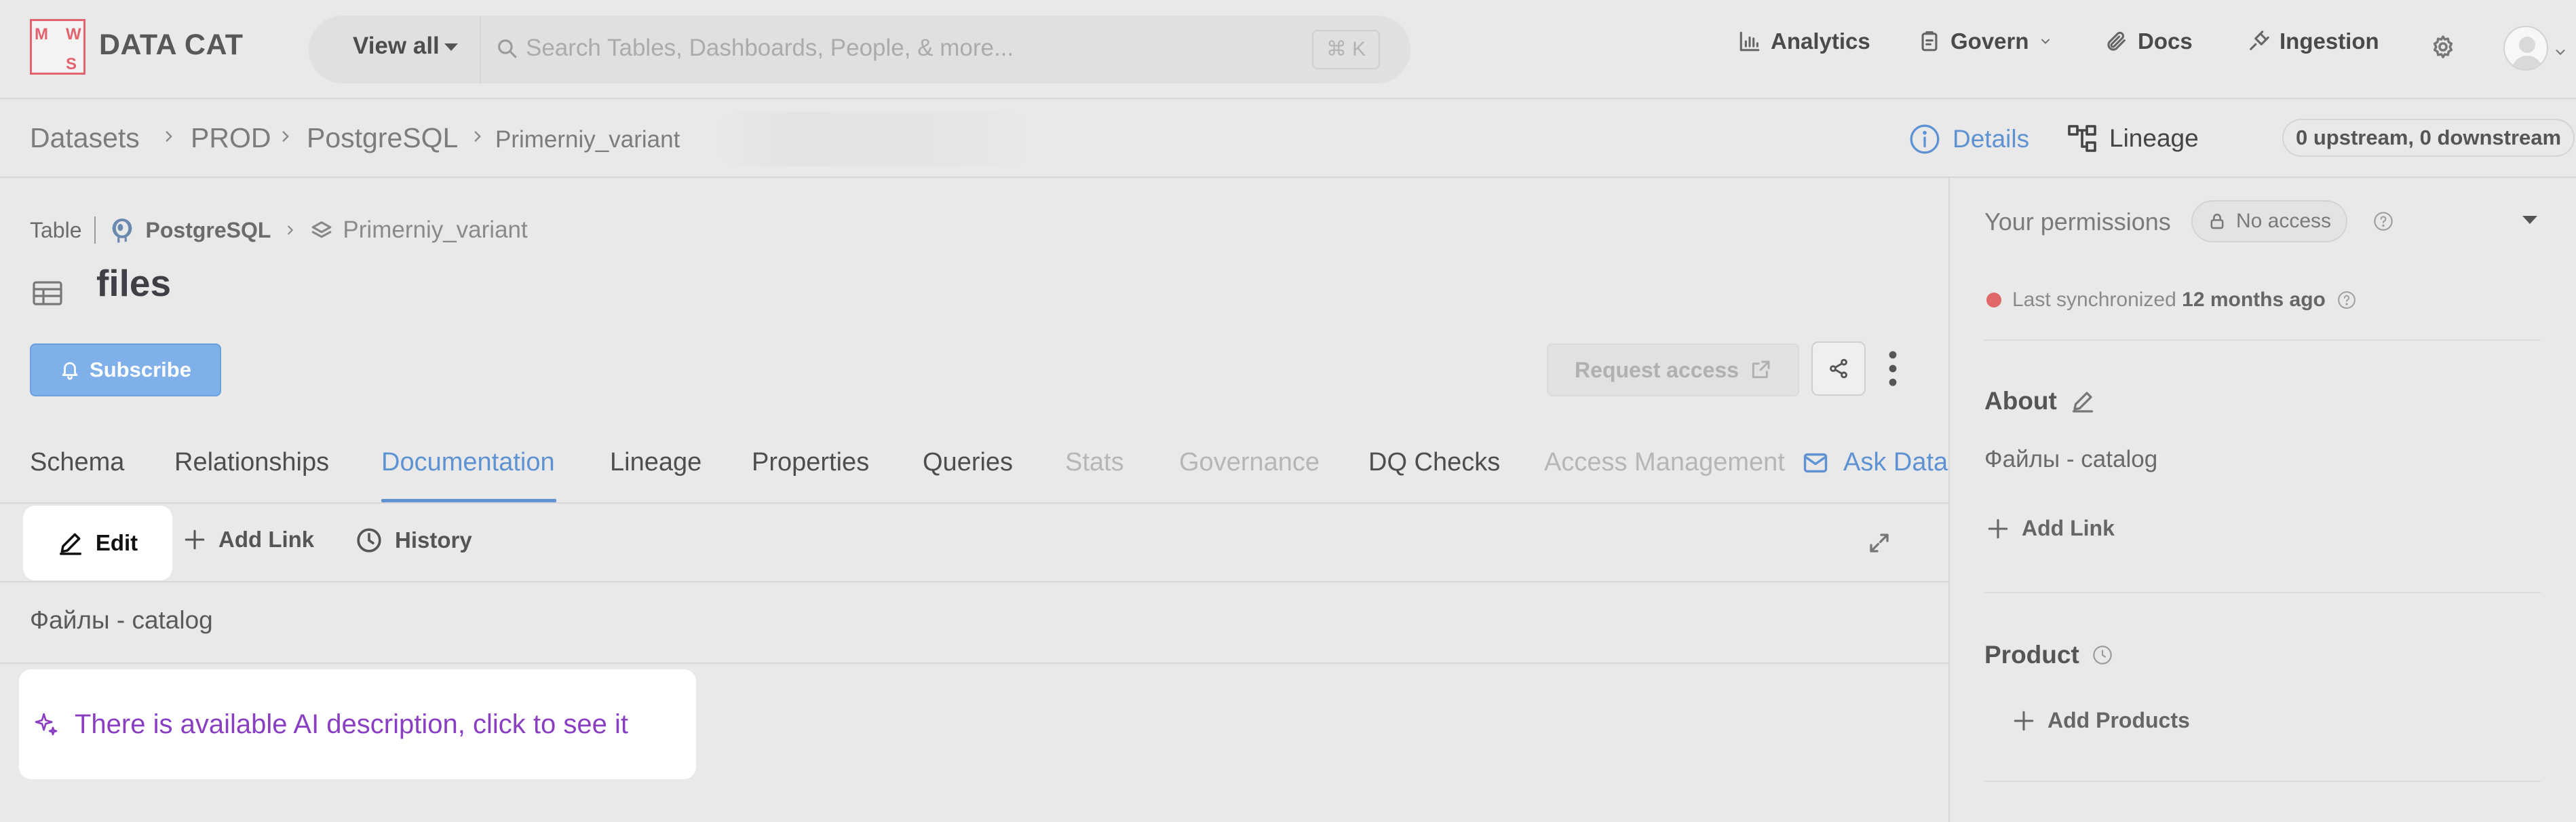 This screenshot has width=2576, height=822. Describe the element at coordinates (2171, 300) in the screenshot. I see `sync-status: Last synchronized 12 months ago` at that location.